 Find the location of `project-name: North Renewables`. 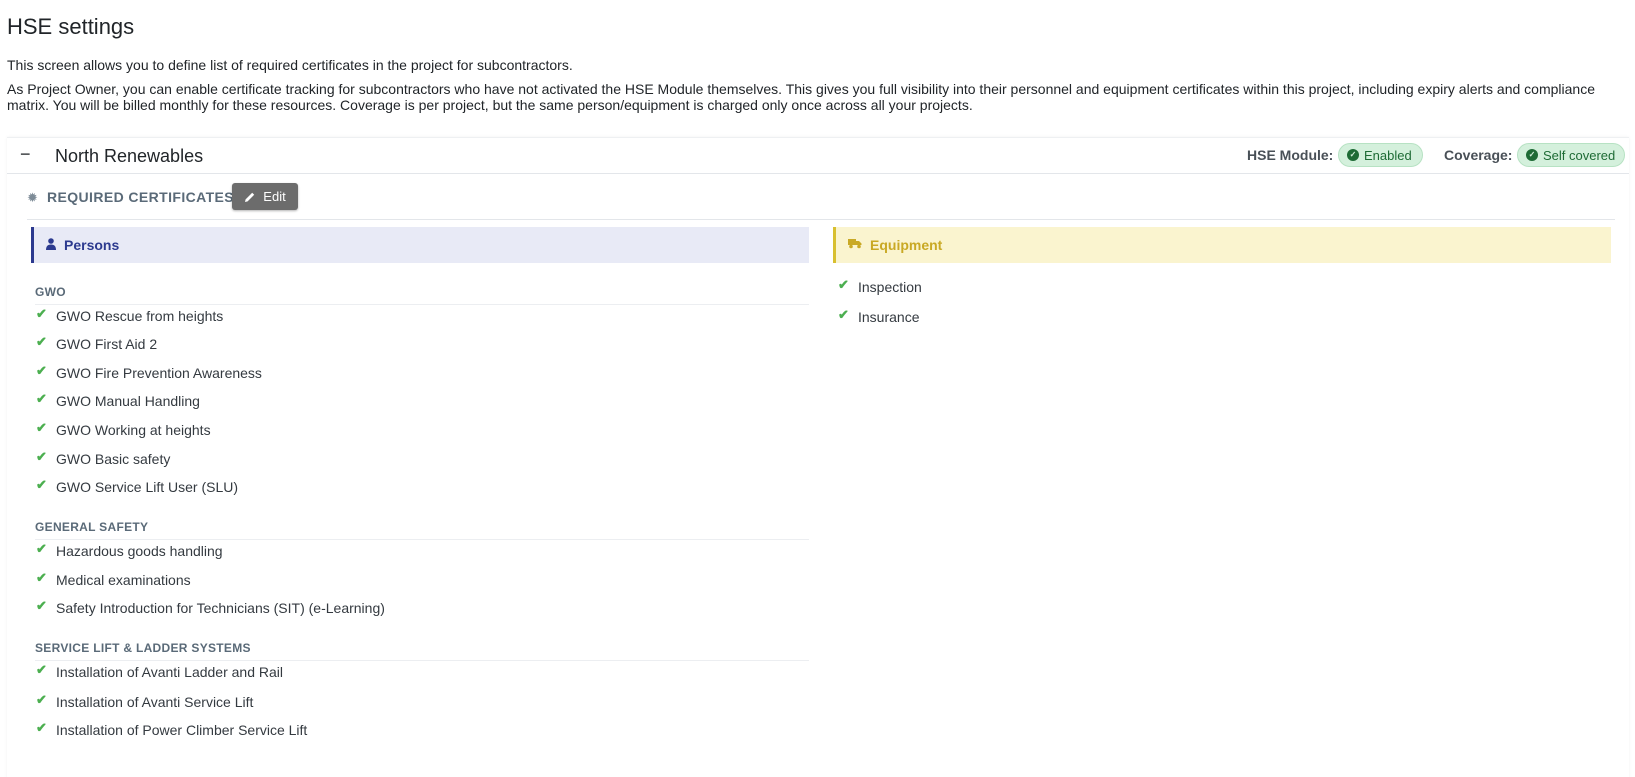

project-name: North Renewables is located at coordinates (129, 156).